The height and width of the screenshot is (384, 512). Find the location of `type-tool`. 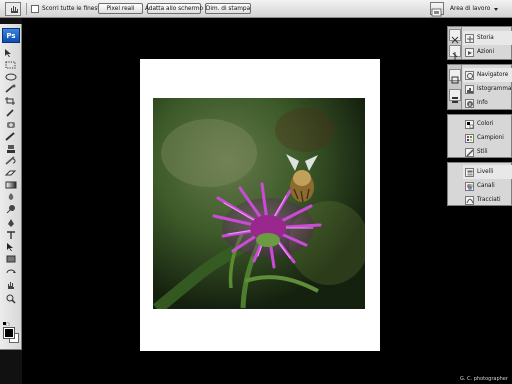

type-tool is located at coordinates (11, 235).